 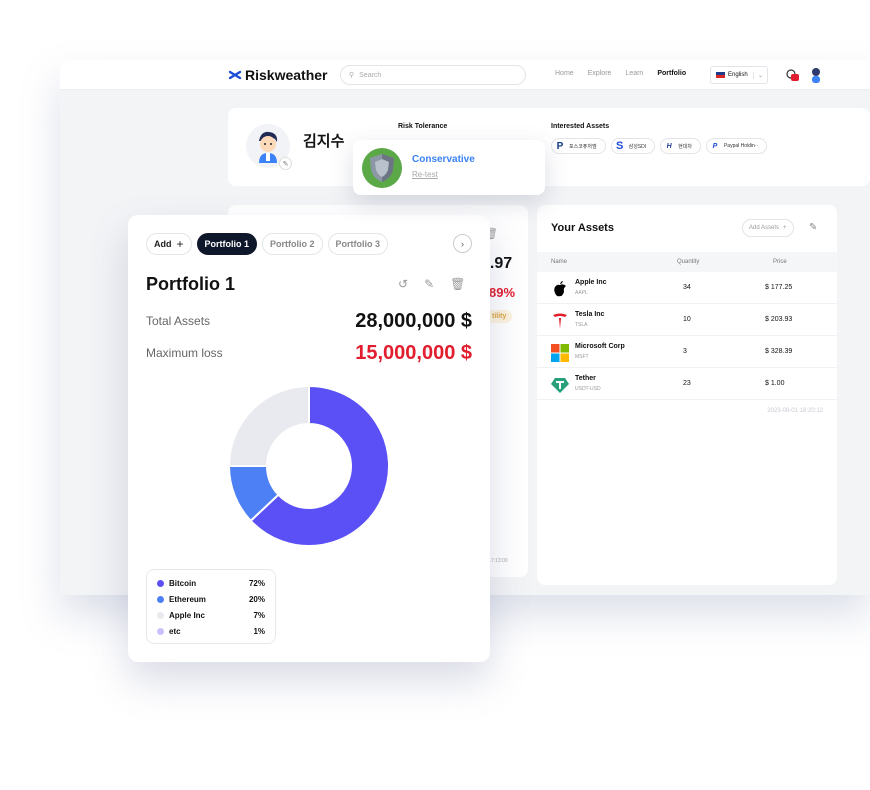 What do you see at coordinates (582, 357) in the screenshot?
I see `asset-ticker: MSFT` at bounding box center [582, 357].